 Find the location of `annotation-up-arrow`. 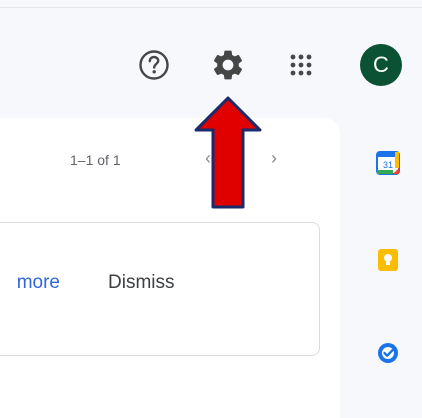

annotation-up-arrow is located at coordinates (228, 152).